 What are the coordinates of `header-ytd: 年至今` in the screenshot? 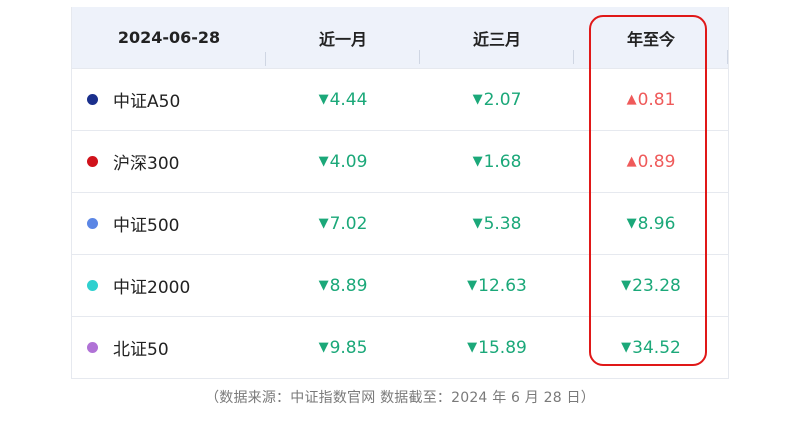 It's located at (651, 45).